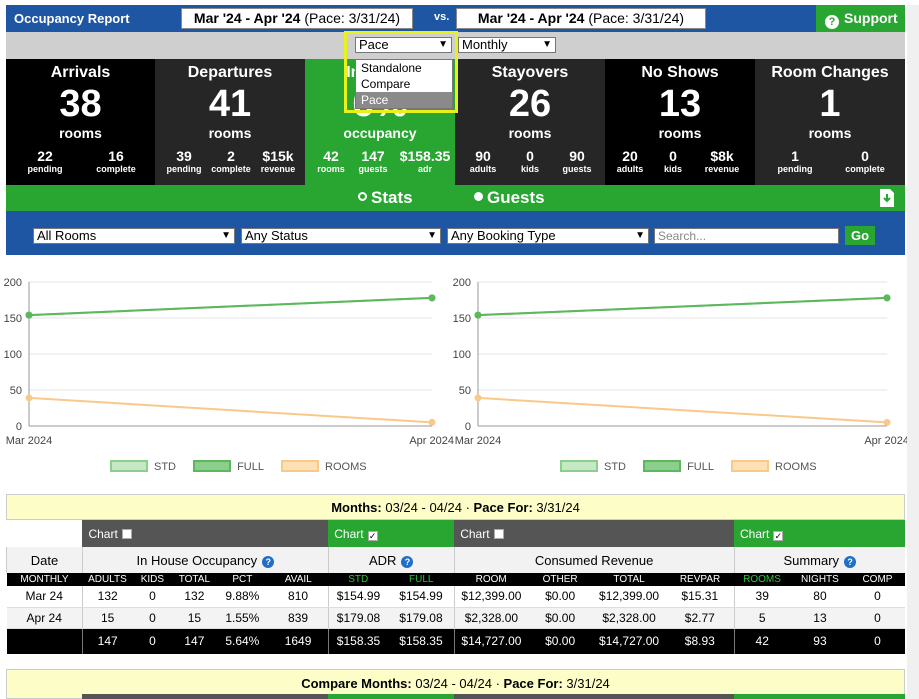 Image resolution: width=919 pixels, height=699 pixels. I want to click on booking-type-value: Any Booking Type, so click(503, 235).